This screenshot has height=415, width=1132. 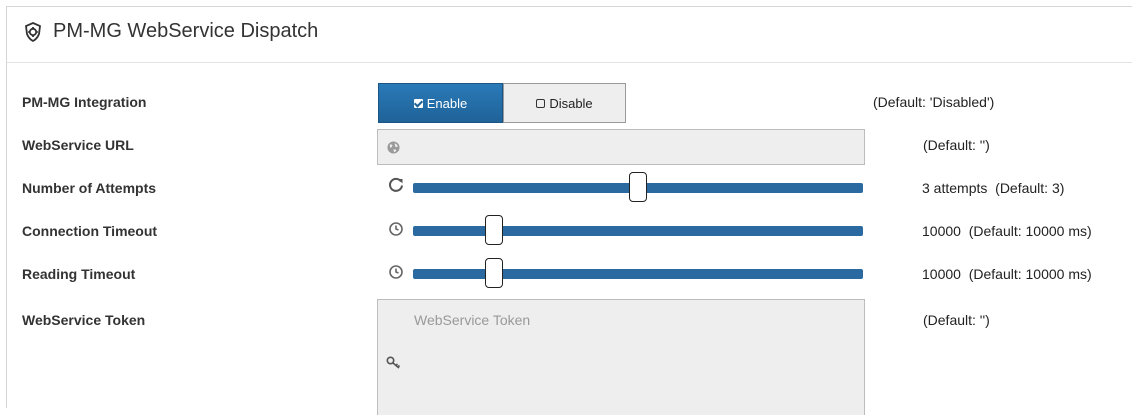 I want to click on webservice-url-field, so click(x=621, y=147).